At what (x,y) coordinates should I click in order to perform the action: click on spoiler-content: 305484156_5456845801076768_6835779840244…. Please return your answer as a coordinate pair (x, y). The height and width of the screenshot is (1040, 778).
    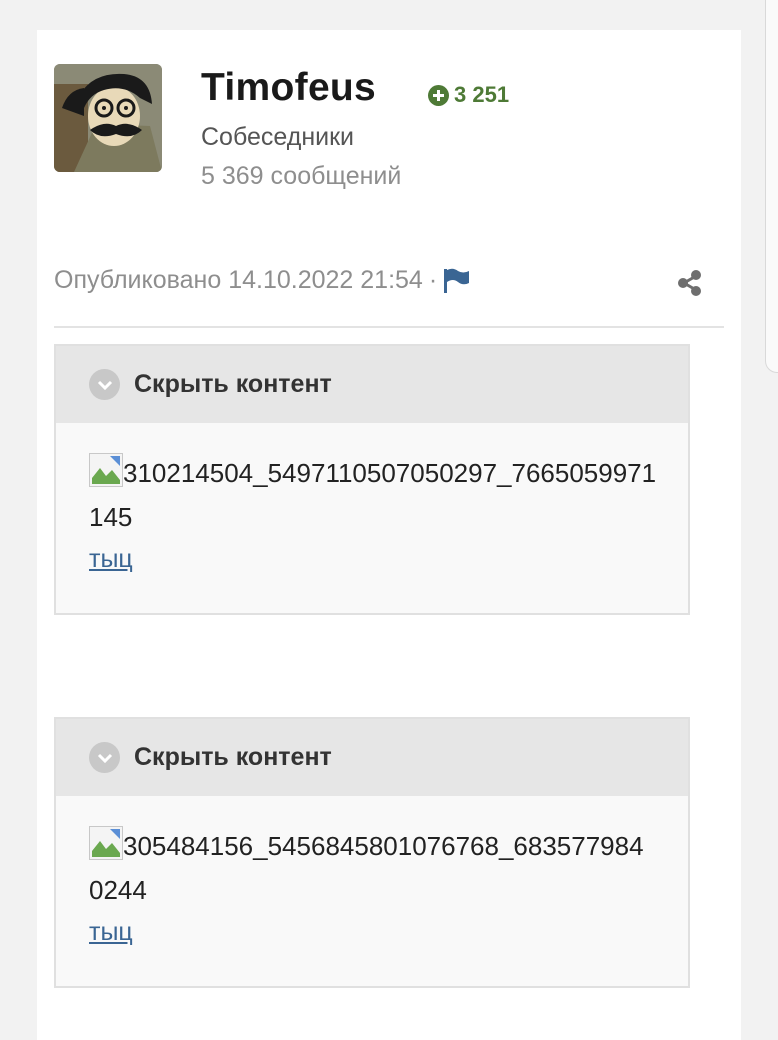
    Looking at the image, I should click on (372, 891).